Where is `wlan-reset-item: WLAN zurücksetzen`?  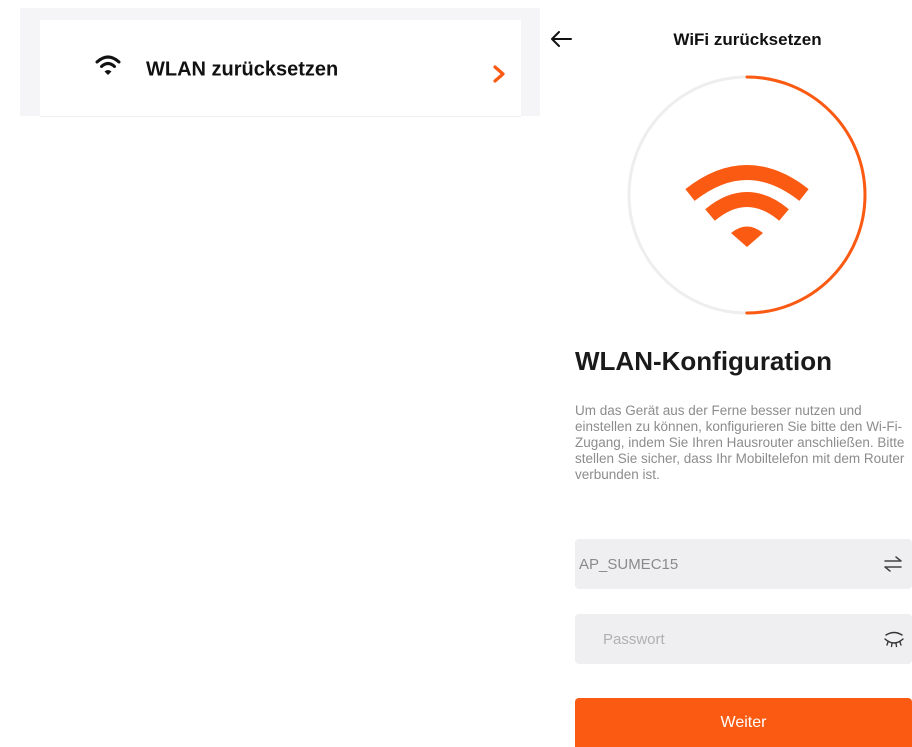
wlan-reset-item: WLAN zurücksetzen is located at coordinates (280, 68).